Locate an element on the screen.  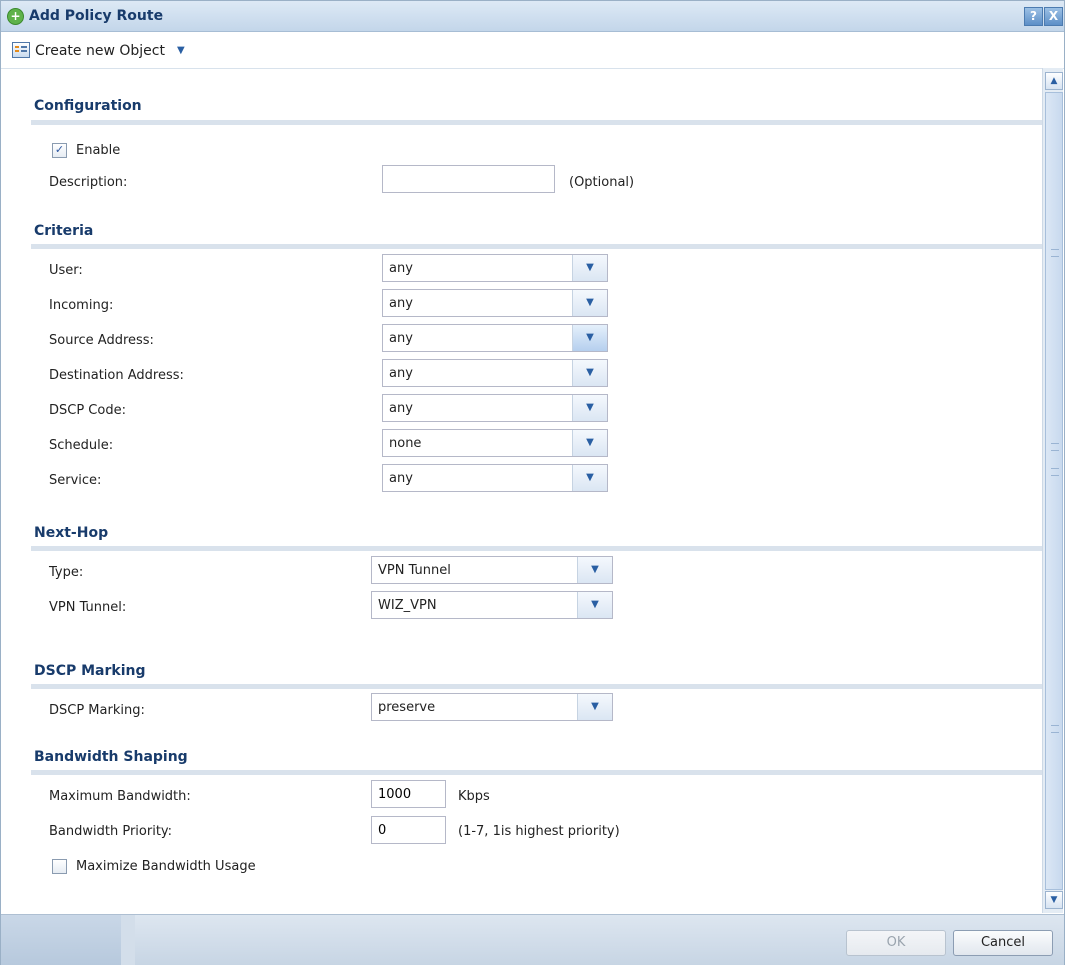
footer-divider is located at coordinates (128, 940).